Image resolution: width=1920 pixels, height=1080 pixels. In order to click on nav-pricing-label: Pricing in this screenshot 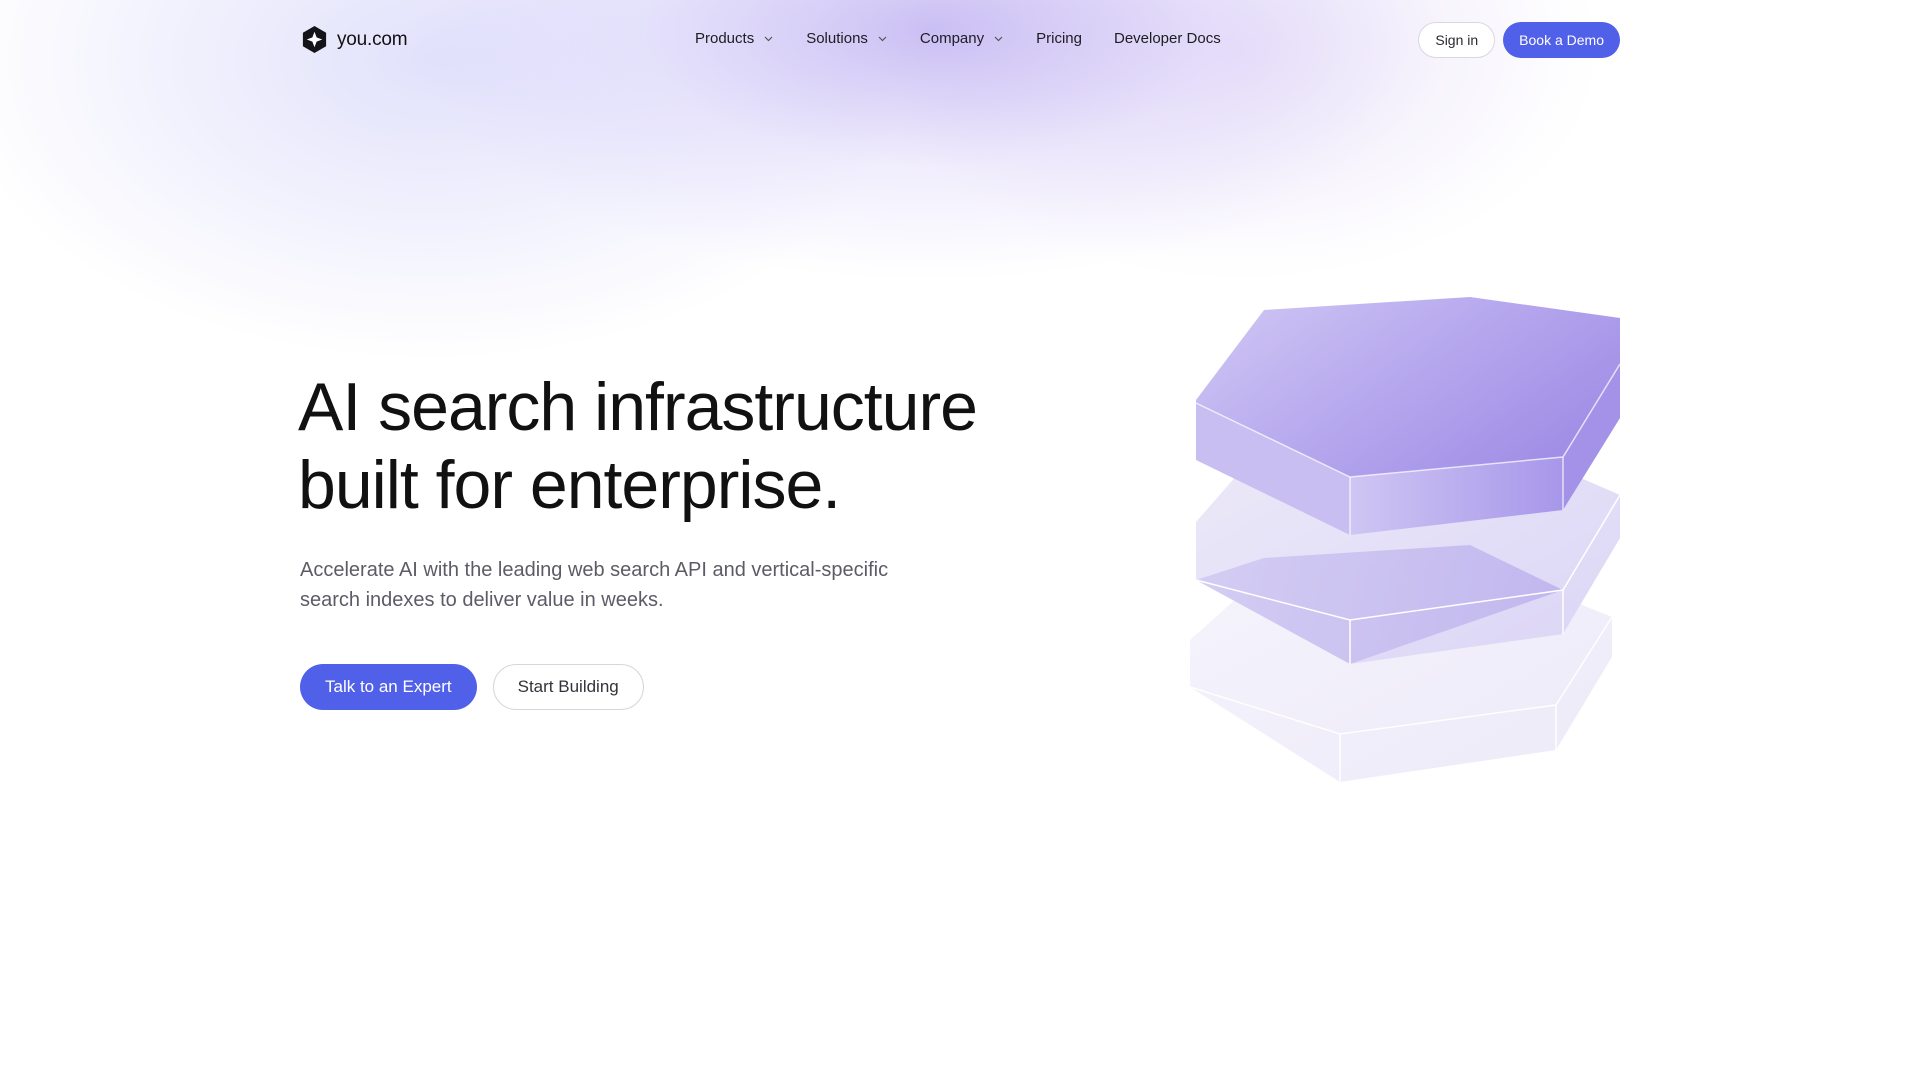, I will do `click(1059, 38)`.